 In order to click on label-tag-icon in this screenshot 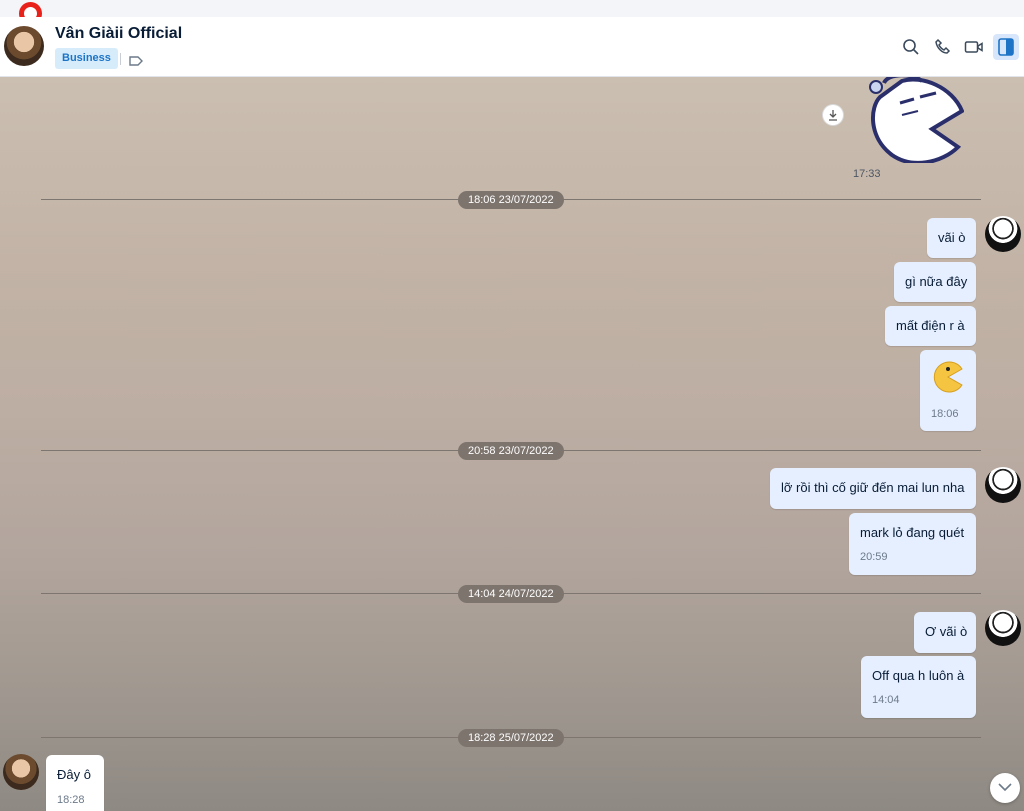, I will do `click(136, 63)`.